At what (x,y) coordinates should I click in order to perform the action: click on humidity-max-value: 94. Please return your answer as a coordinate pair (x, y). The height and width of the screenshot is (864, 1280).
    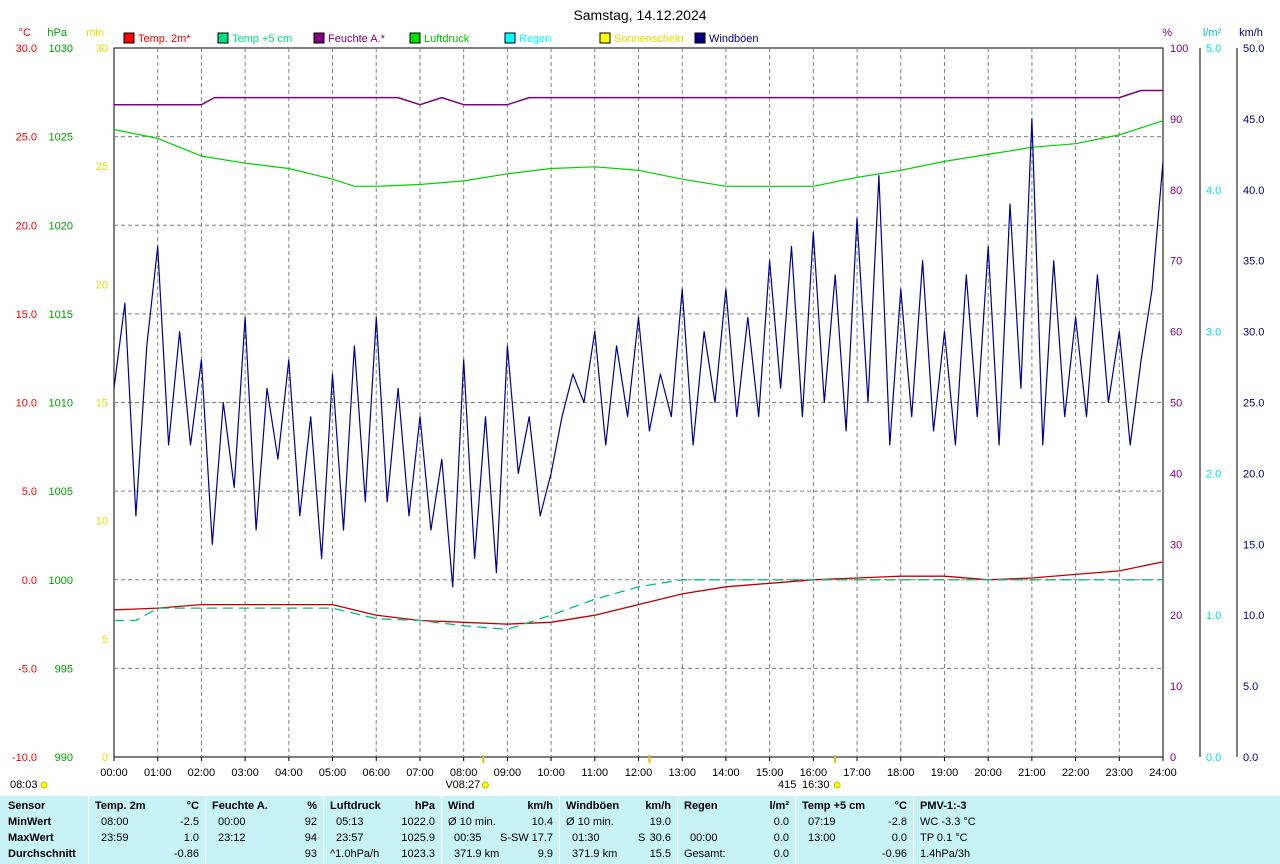
    Looking at the image, I should click on (310, 838).